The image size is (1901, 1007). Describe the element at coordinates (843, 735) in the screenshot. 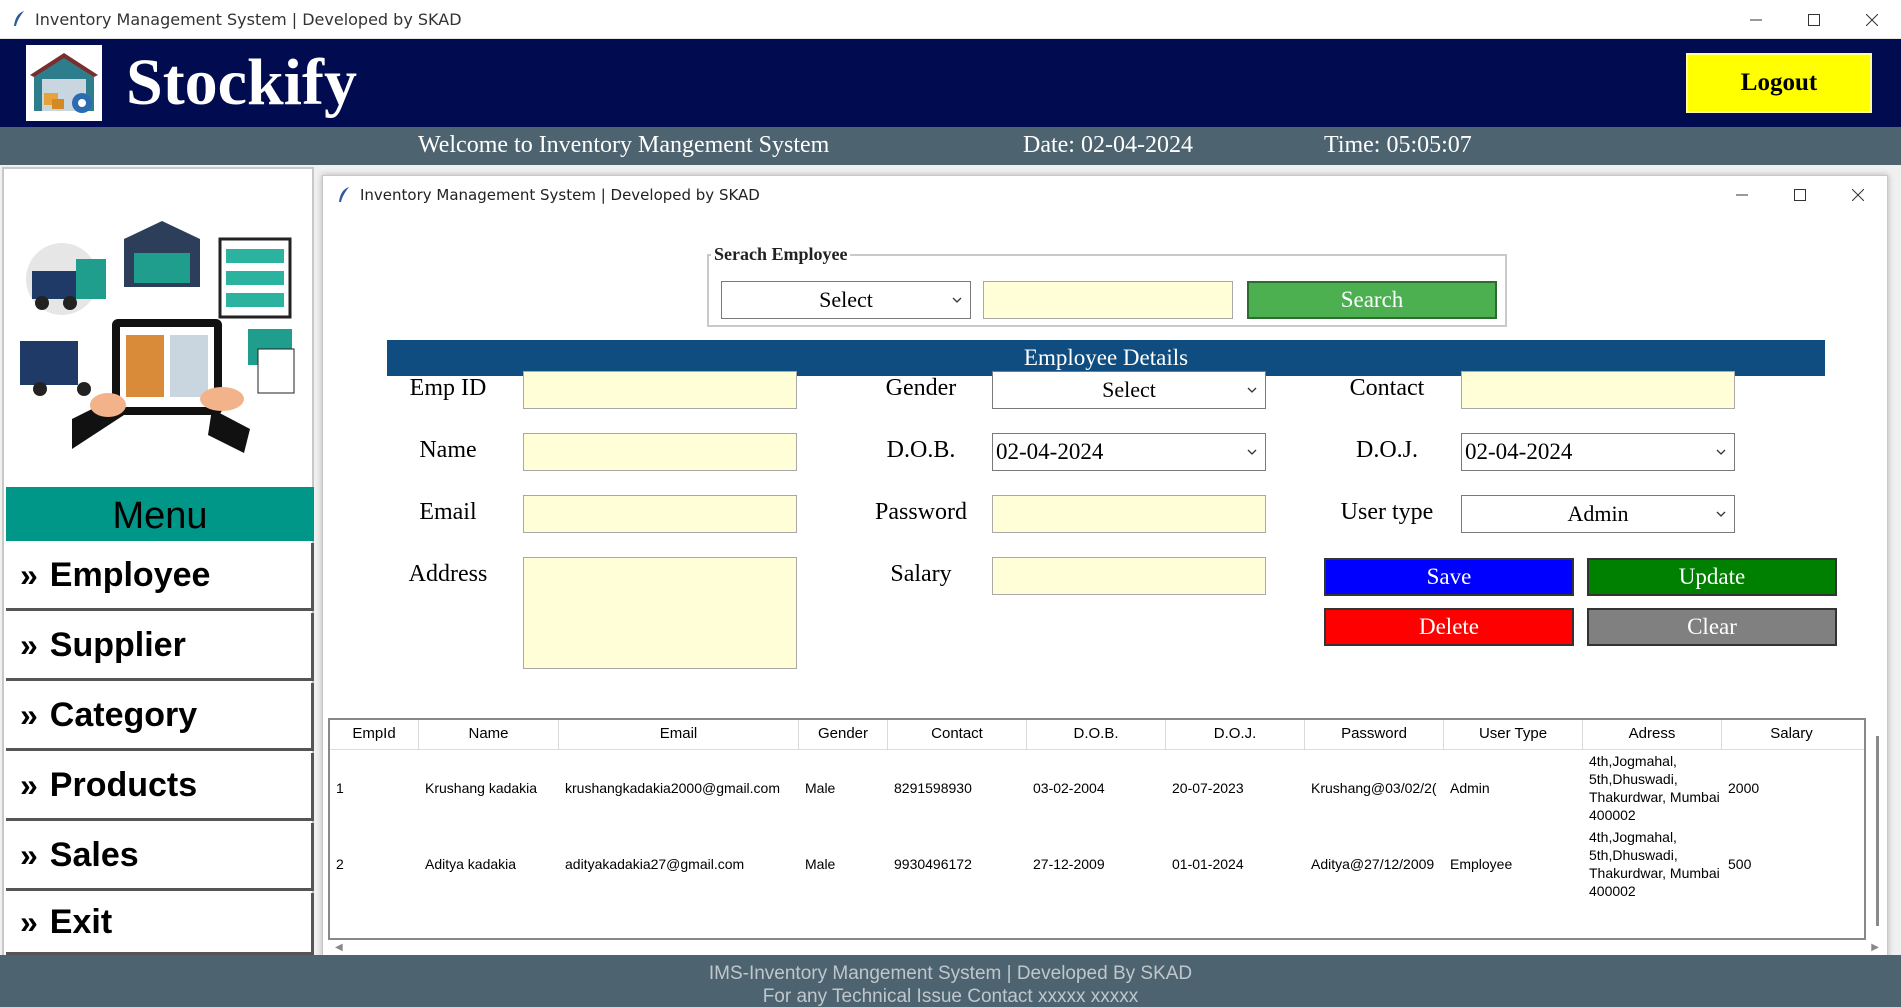

I see `column-header: Gender` at that location.